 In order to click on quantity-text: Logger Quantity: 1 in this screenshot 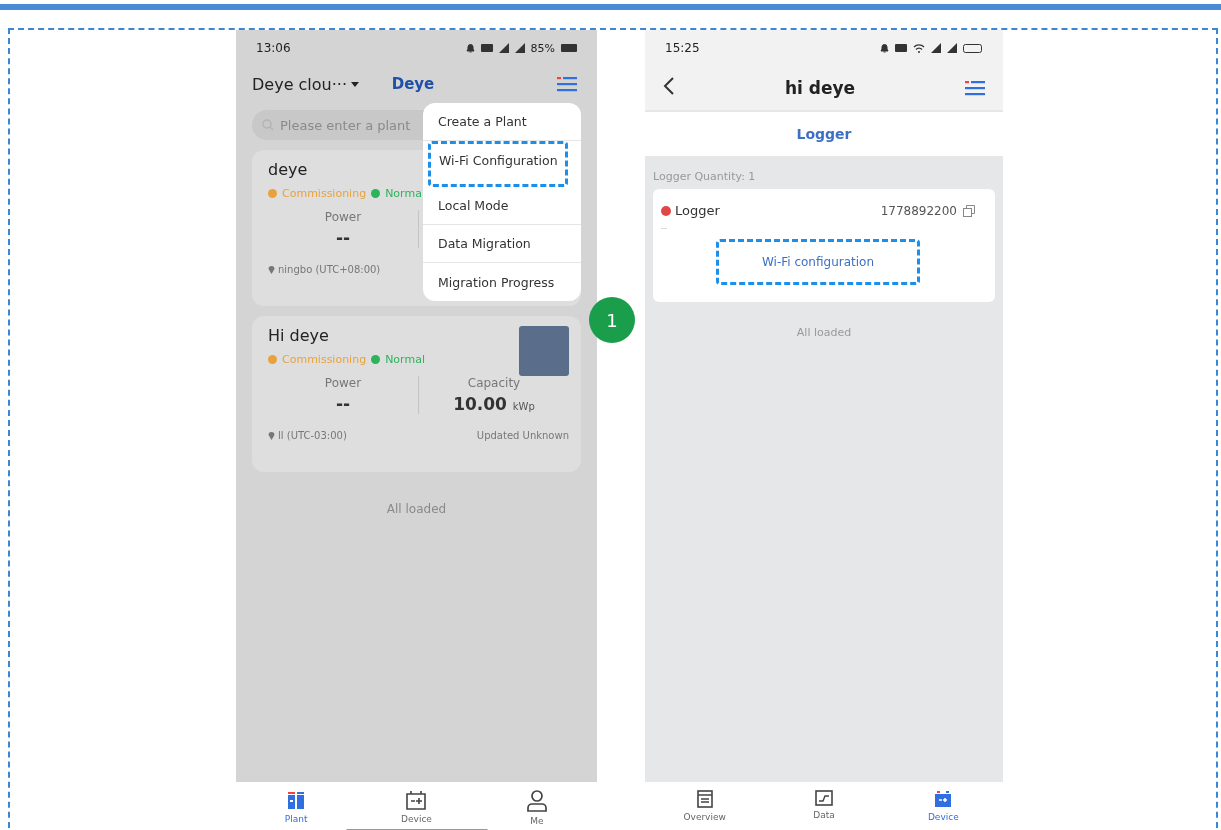, I will do `click(704, 177)`.